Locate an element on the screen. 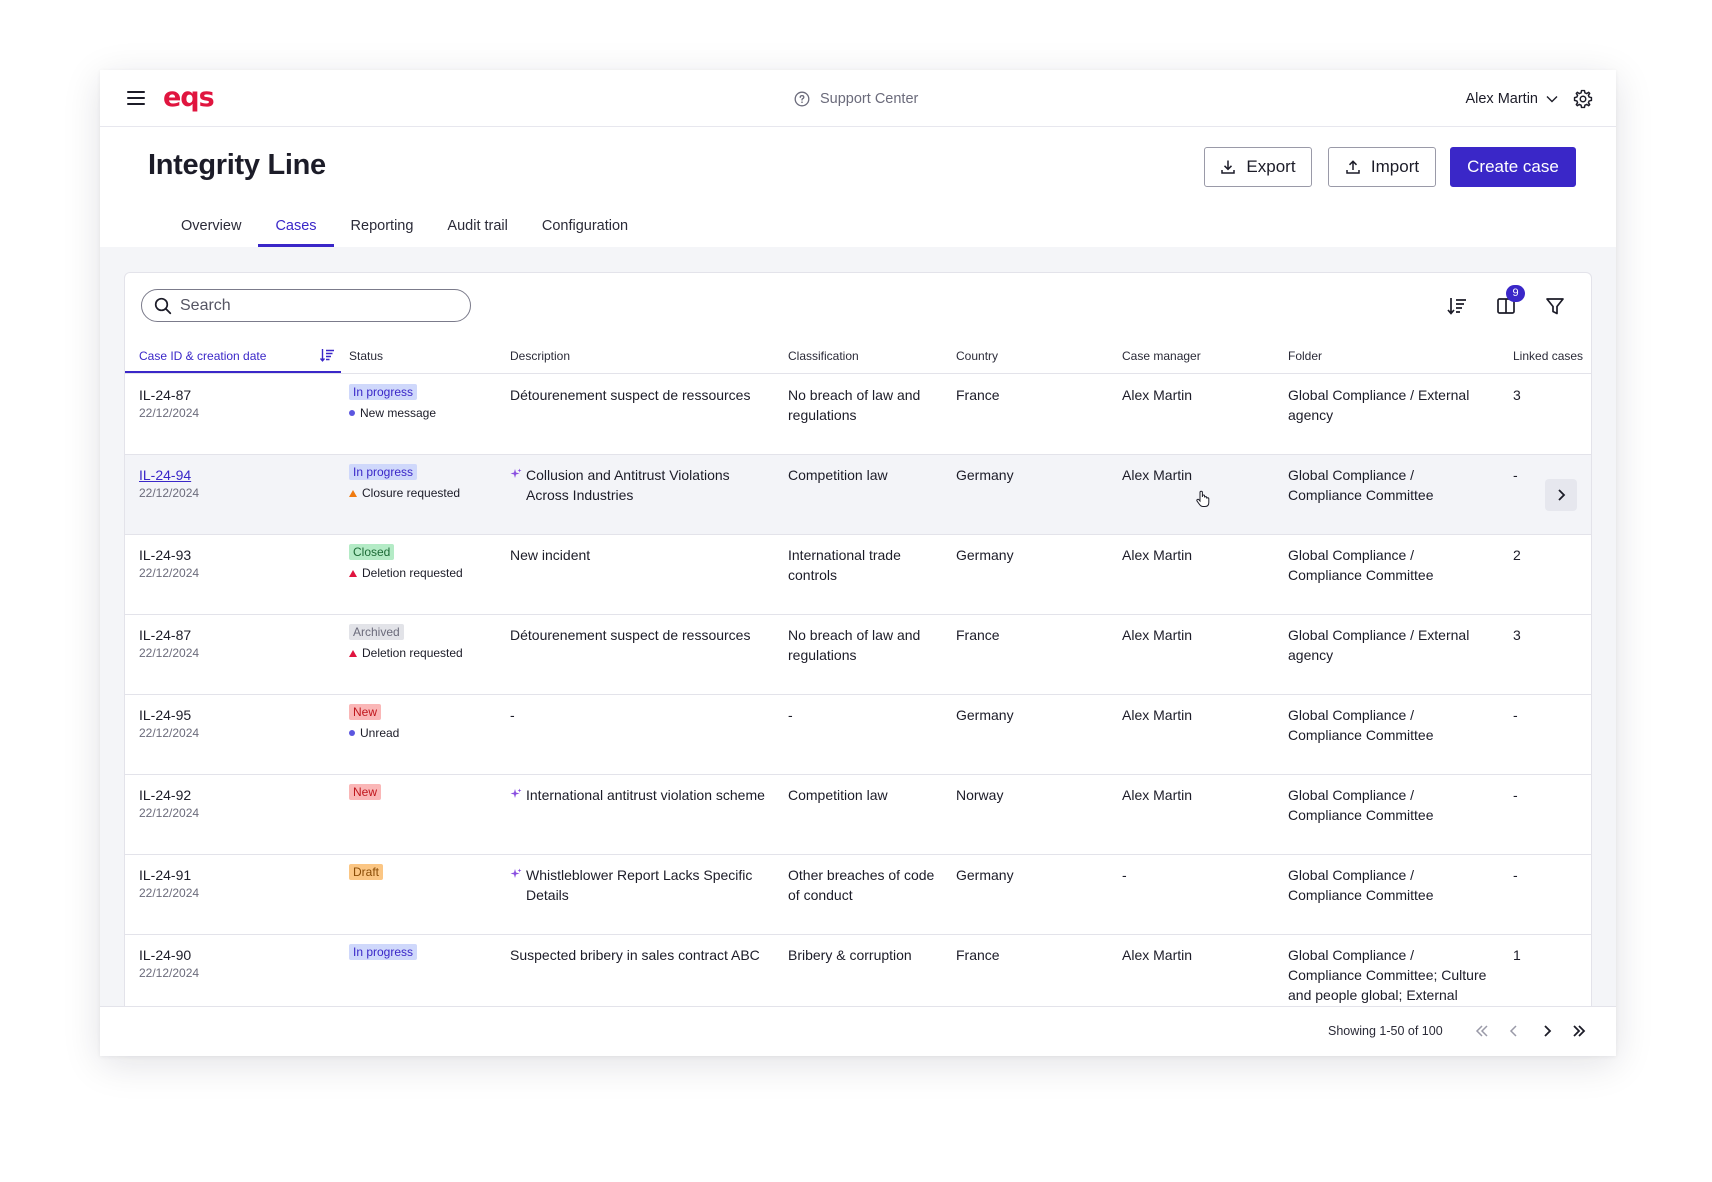 Image resolution: width=1712 pixels, height=1182 pixels. linked-cases-count: 1 is located at coordinates (1517, 955).